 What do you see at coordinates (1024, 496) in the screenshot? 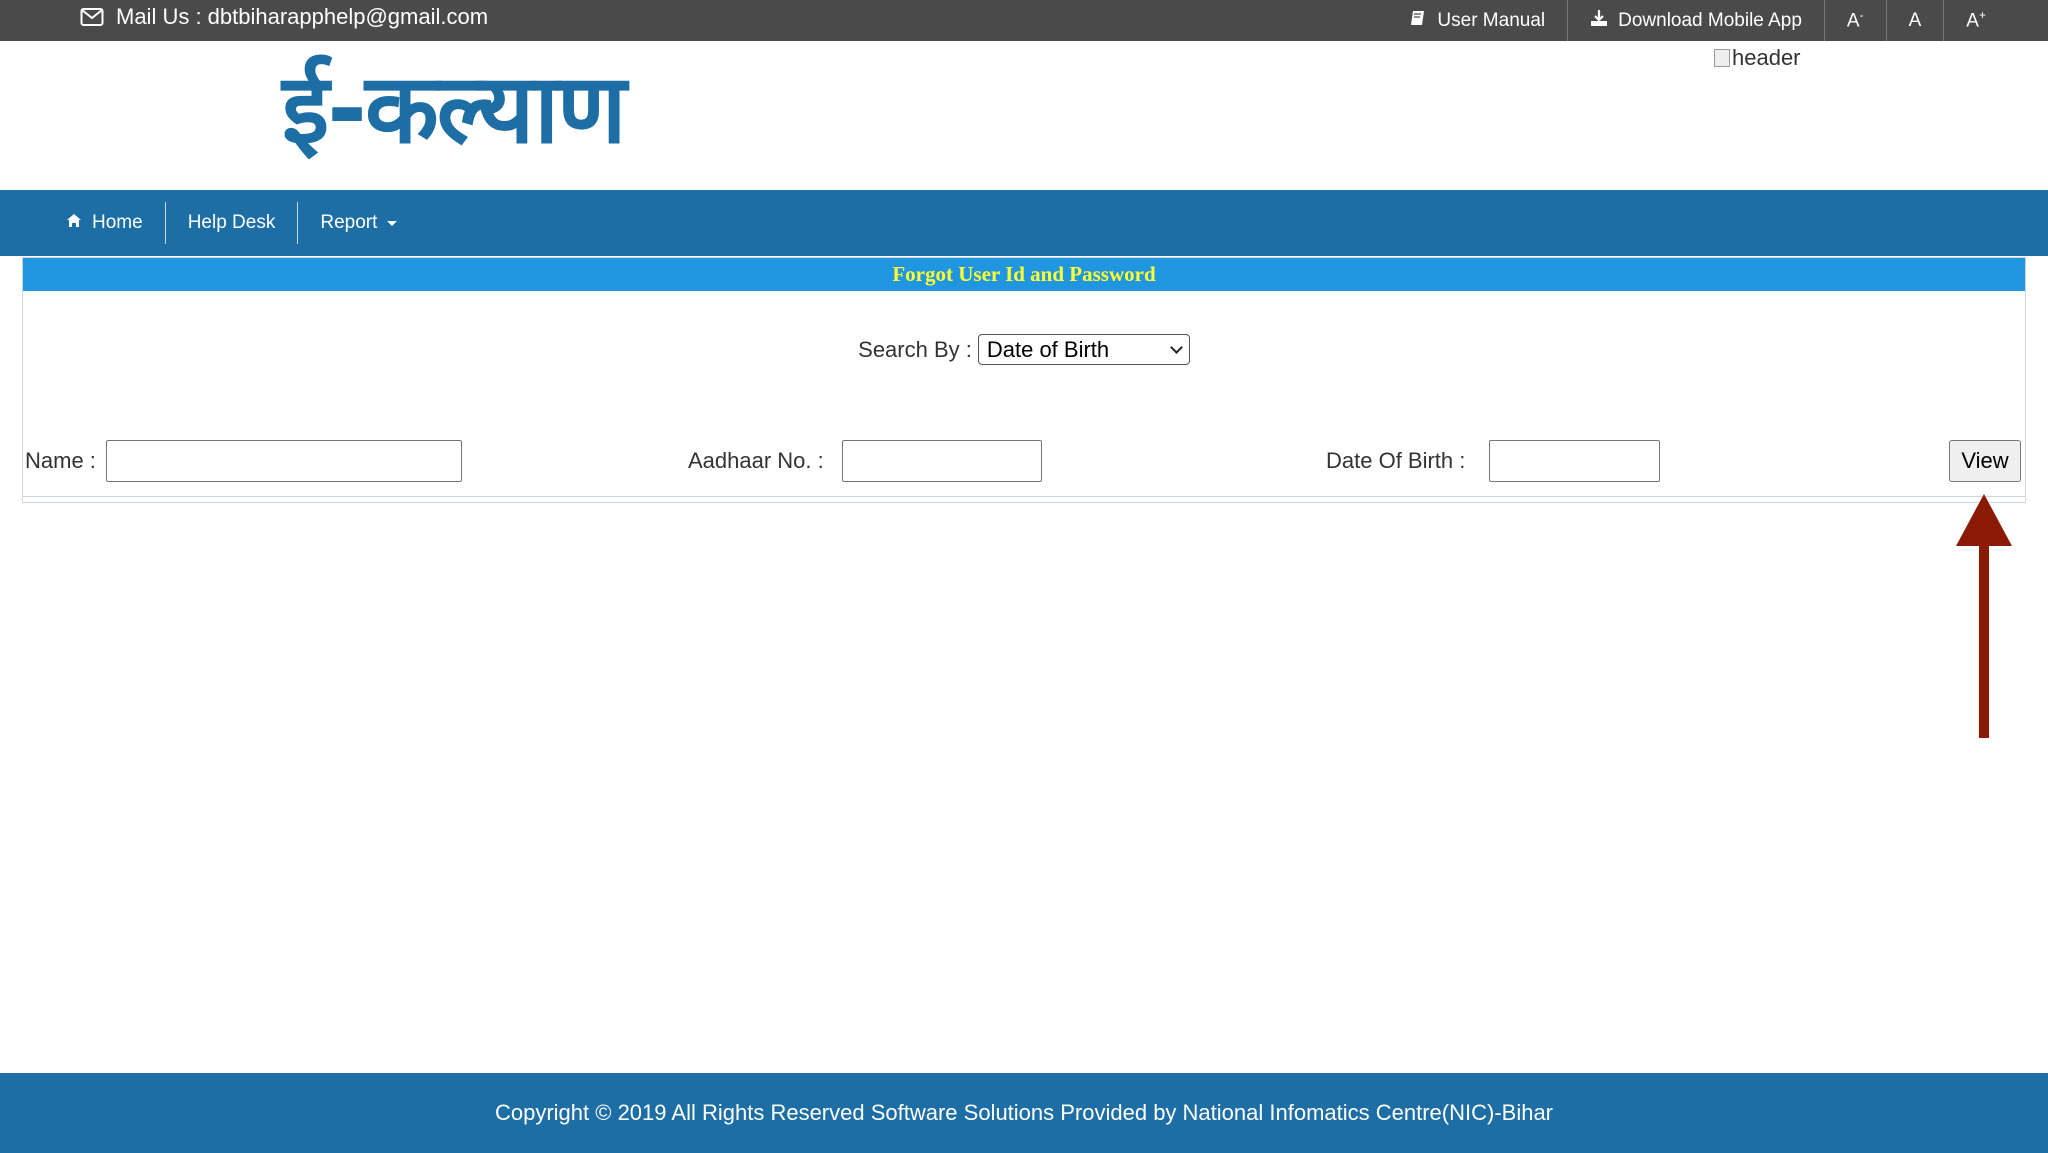
I see `panel-divider` at bounding box center [1024, 496].